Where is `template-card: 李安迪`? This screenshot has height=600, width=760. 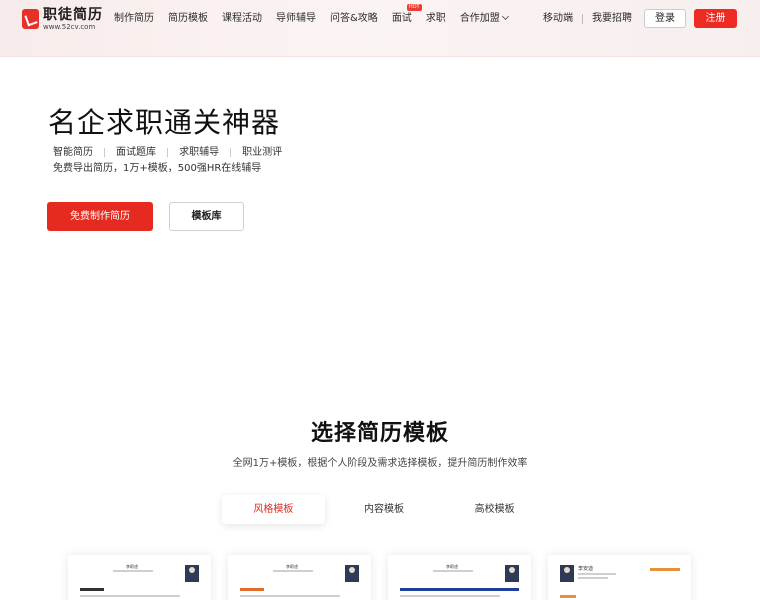 template-card: 李安迪 is located at coordinates (619, 577).